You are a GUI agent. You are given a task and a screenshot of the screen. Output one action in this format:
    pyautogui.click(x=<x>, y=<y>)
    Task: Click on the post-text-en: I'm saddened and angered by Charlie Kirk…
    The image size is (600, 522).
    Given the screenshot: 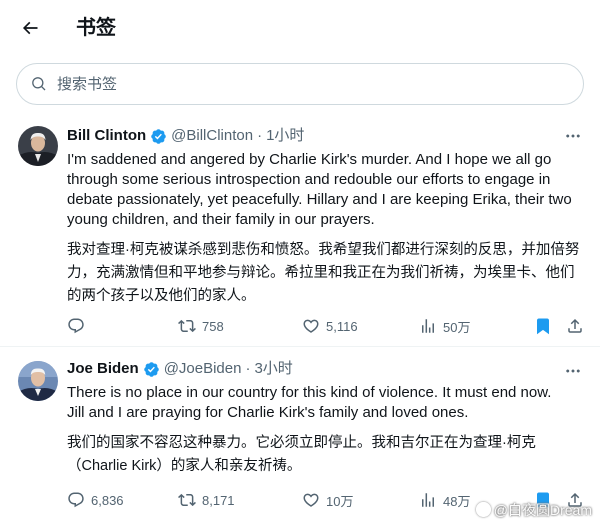 What is the action you would take?
    pyautogui.click(x=319, y=189)
    